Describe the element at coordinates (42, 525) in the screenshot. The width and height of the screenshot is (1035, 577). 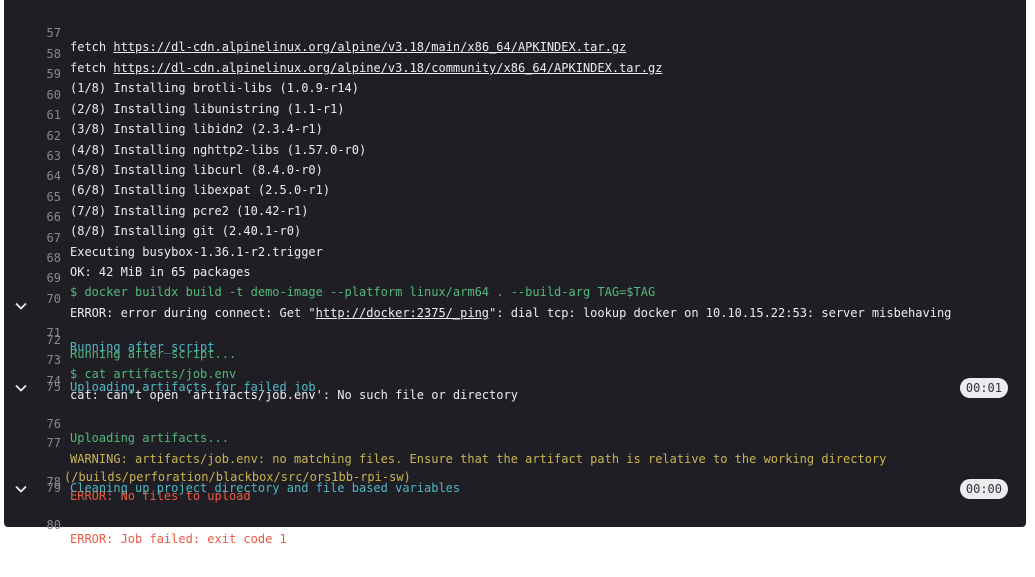
I see `line-number: 80` at that location.